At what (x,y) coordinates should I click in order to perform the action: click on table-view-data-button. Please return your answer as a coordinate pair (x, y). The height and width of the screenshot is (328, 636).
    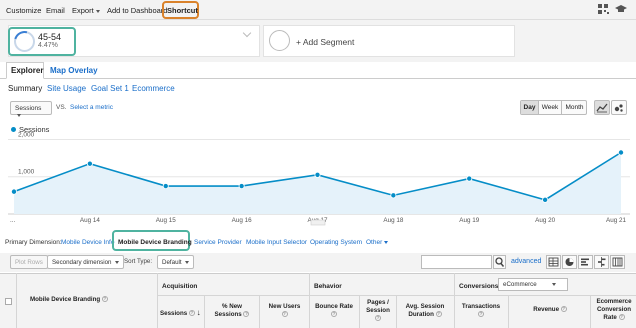
    Looking at the image, I should click on (553, 262).